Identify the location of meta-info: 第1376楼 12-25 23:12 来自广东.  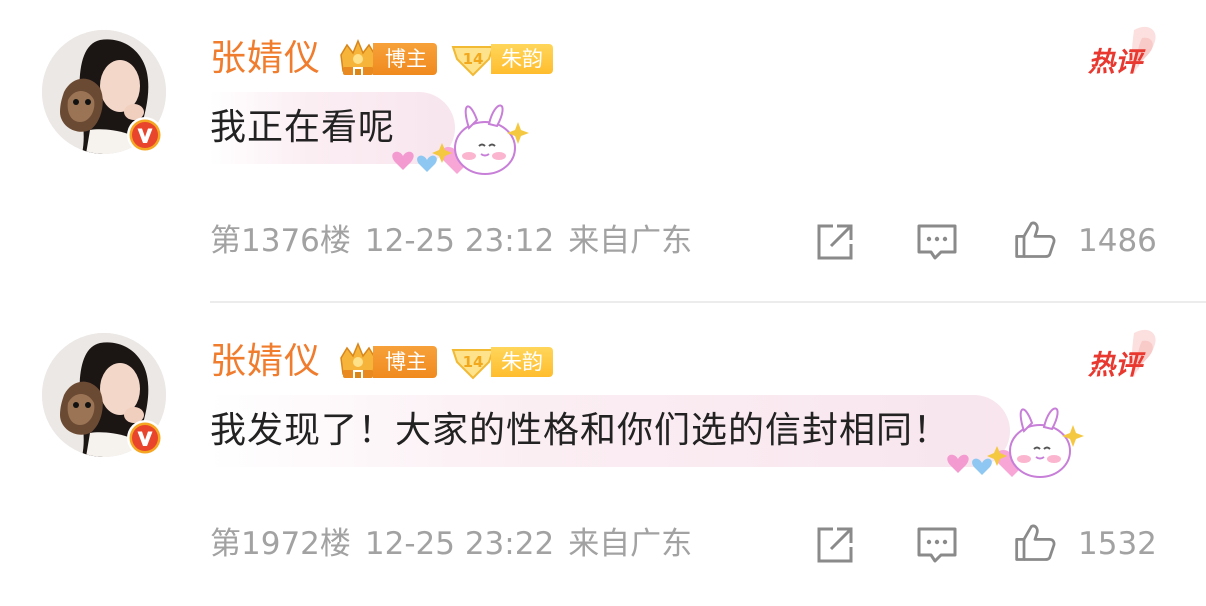
(458, 241).